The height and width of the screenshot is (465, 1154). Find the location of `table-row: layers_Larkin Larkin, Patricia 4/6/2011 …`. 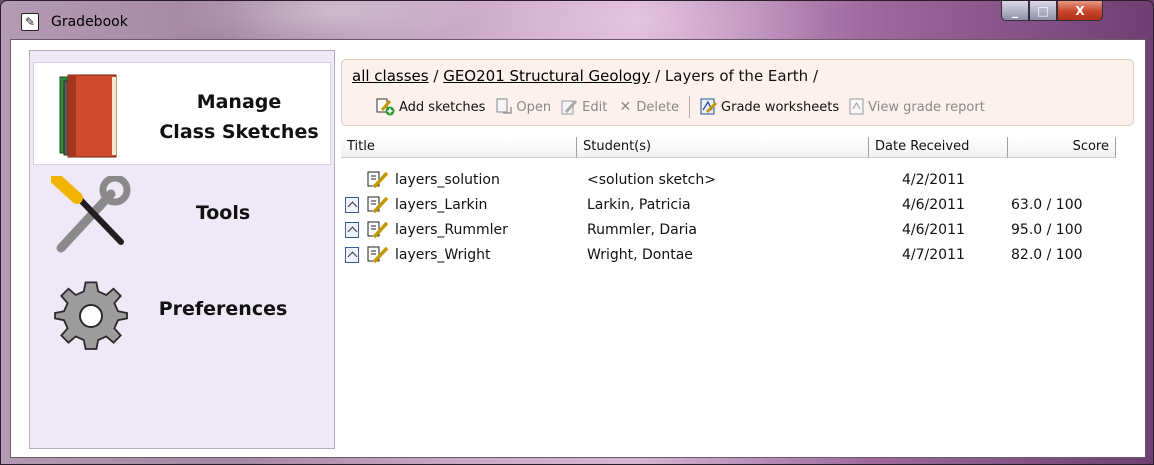

table-row: layers_Larkin Larkin, Patricia 4/6/2011 … is located at coordinates (728, 206).